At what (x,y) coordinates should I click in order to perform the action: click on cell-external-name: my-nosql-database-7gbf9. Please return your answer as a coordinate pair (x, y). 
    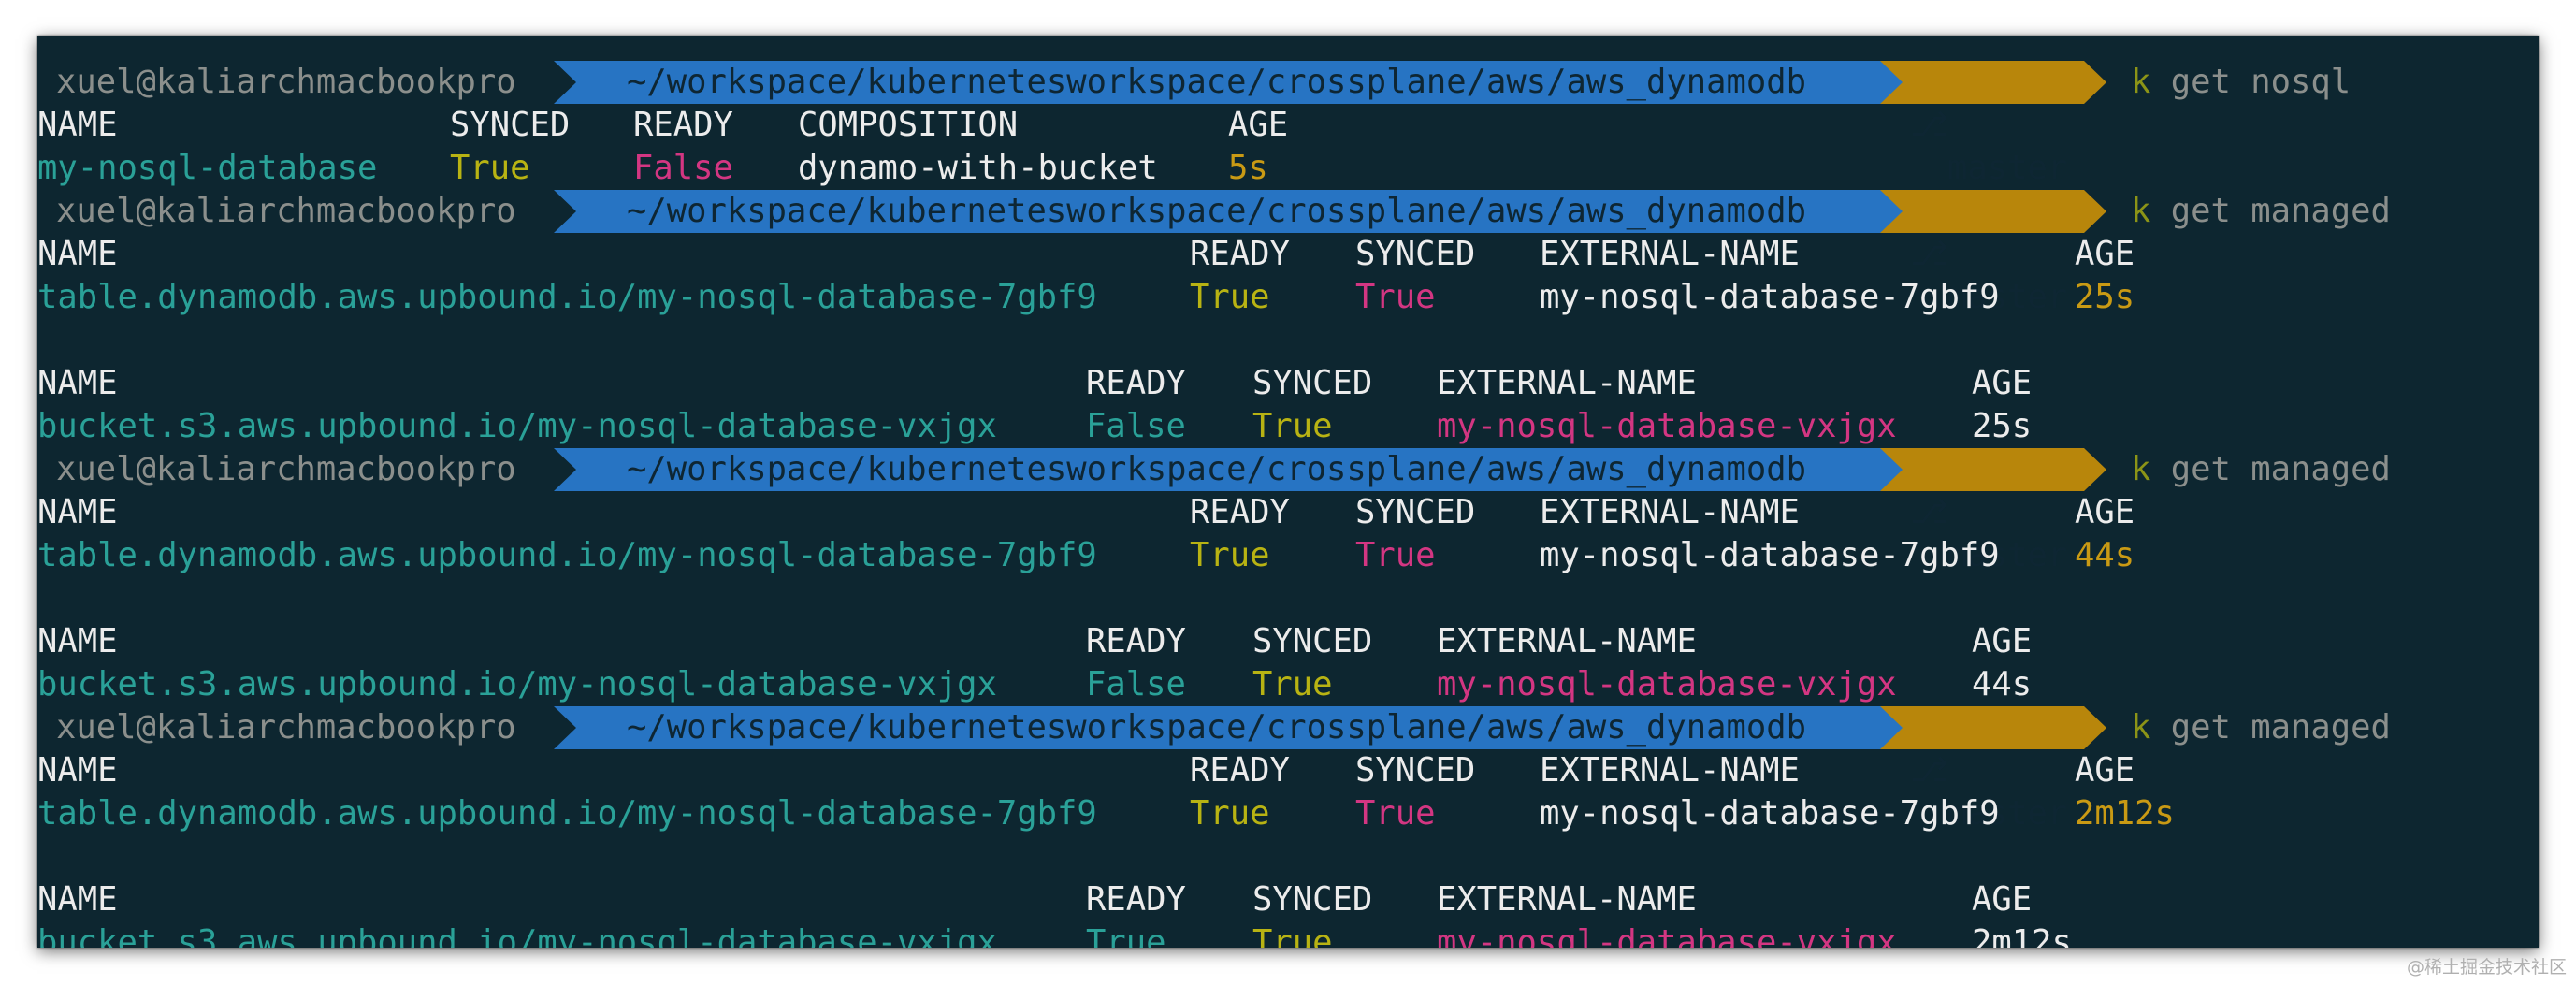
    Looking at the image, I should click on (1770, 813).